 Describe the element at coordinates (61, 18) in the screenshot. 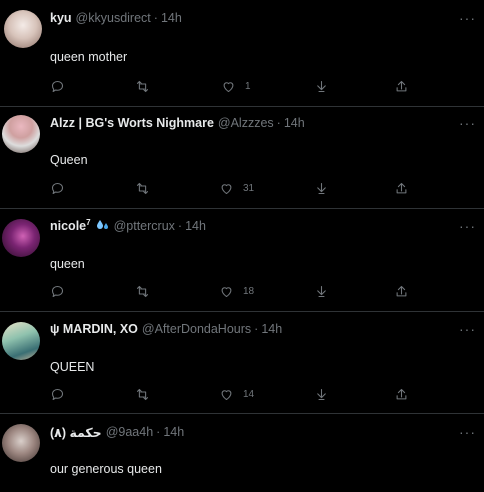

I see `display-name: kyu` at that location.